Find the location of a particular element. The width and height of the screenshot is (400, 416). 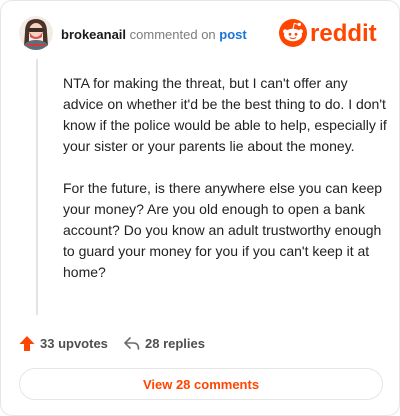

thread-line is located at coordinates (37, 187).